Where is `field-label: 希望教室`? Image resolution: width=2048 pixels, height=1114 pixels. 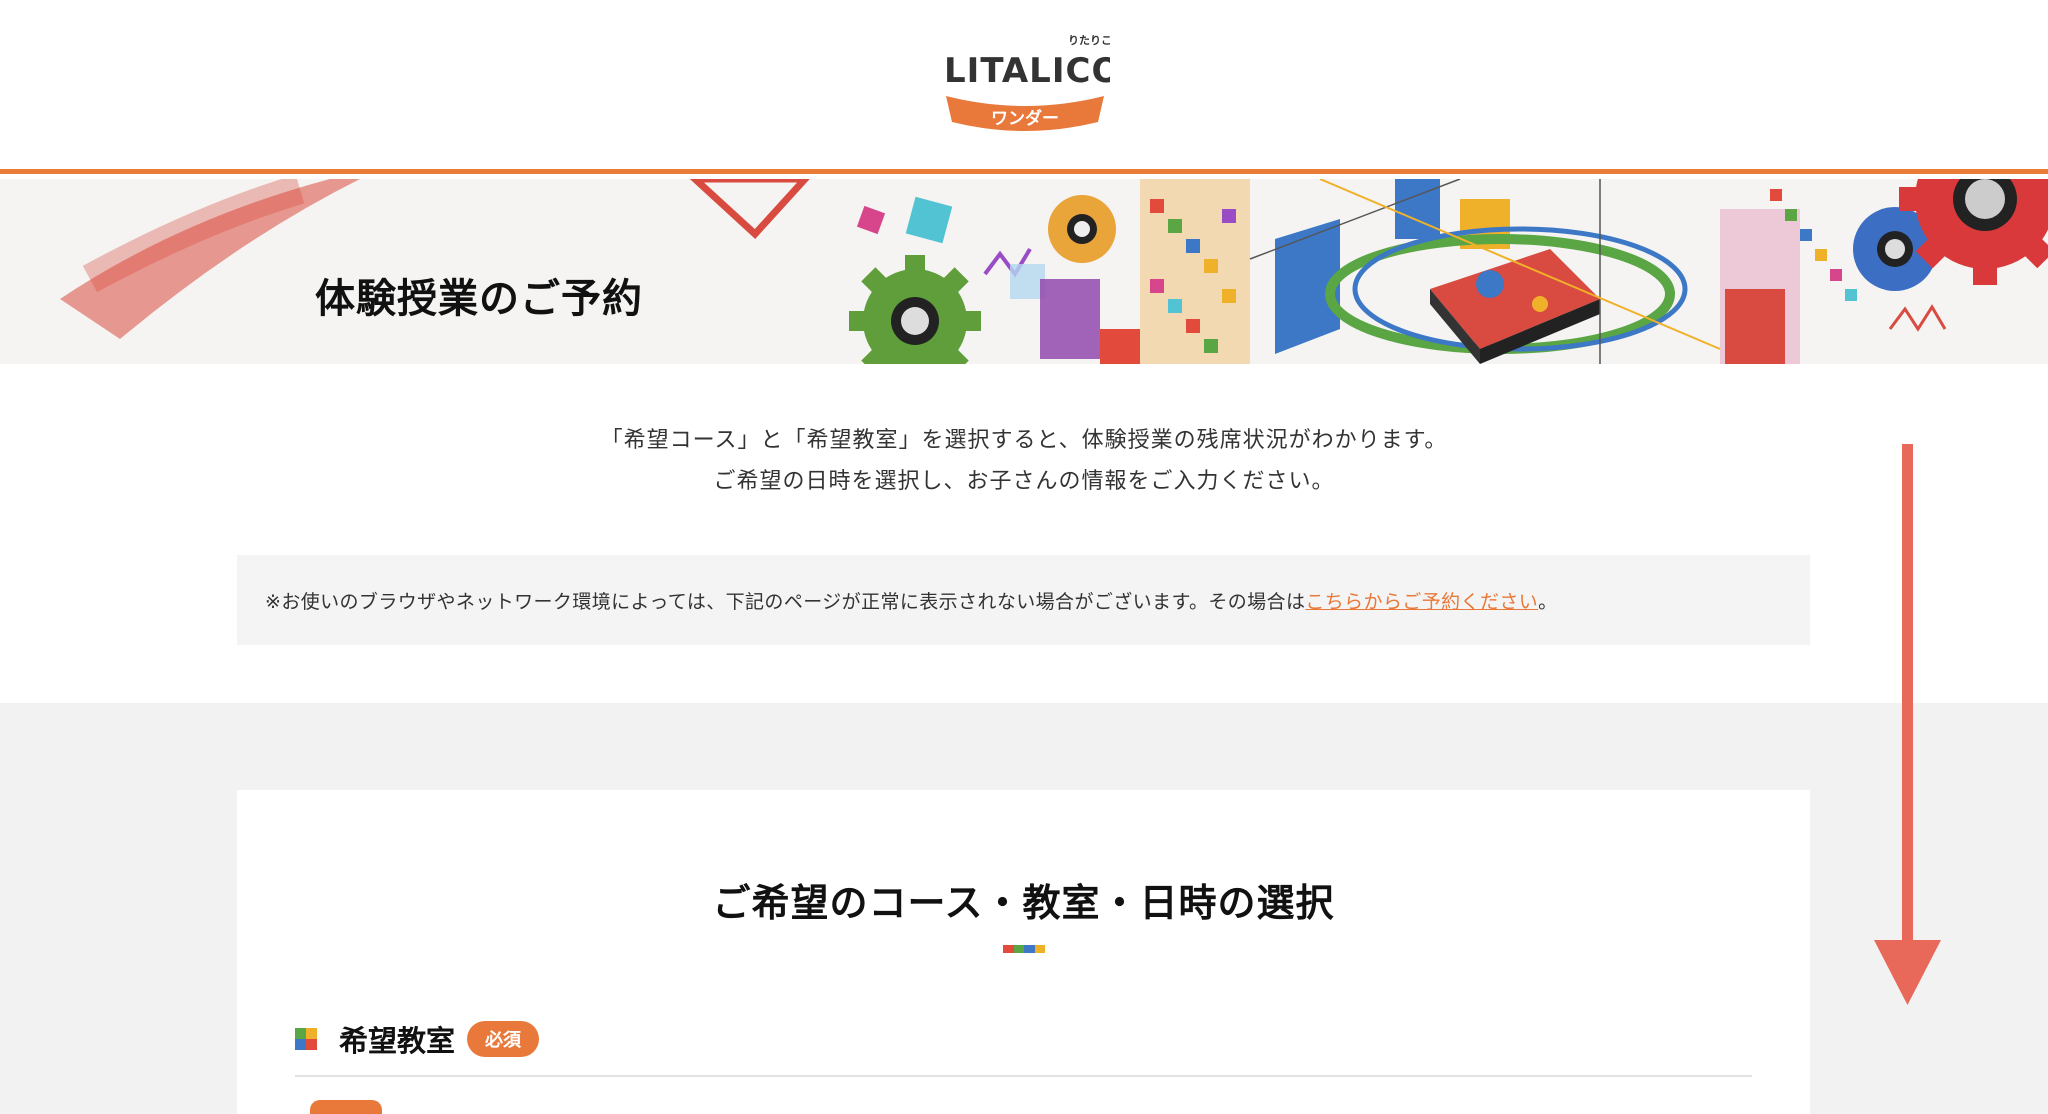 field-label: 希望教室 is located at coordinates (397, 1041).